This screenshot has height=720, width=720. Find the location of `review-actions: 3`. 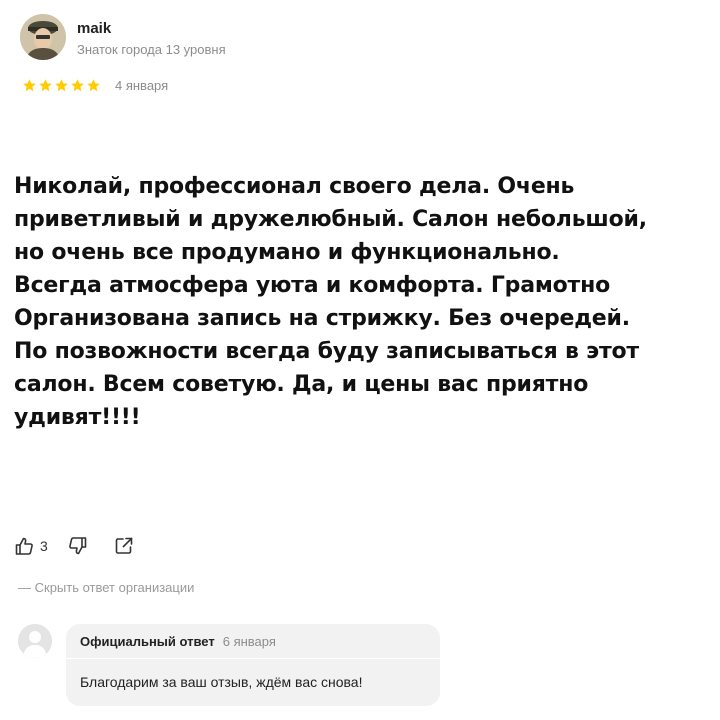

review-actions: 3 is located at coordinates (74, 546).